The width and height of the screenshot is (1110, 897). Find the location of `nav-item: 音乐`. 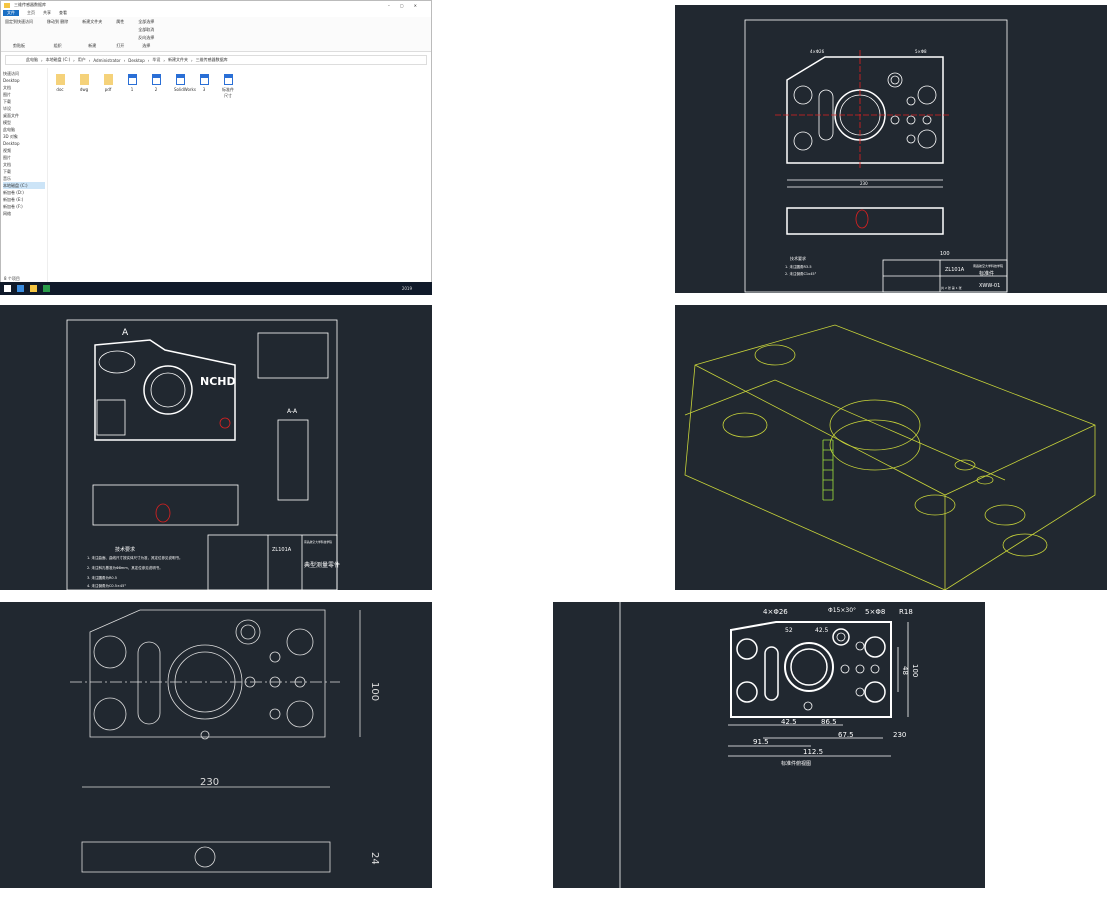

nav-item: 音乐 is located at coordinates (24, 178).